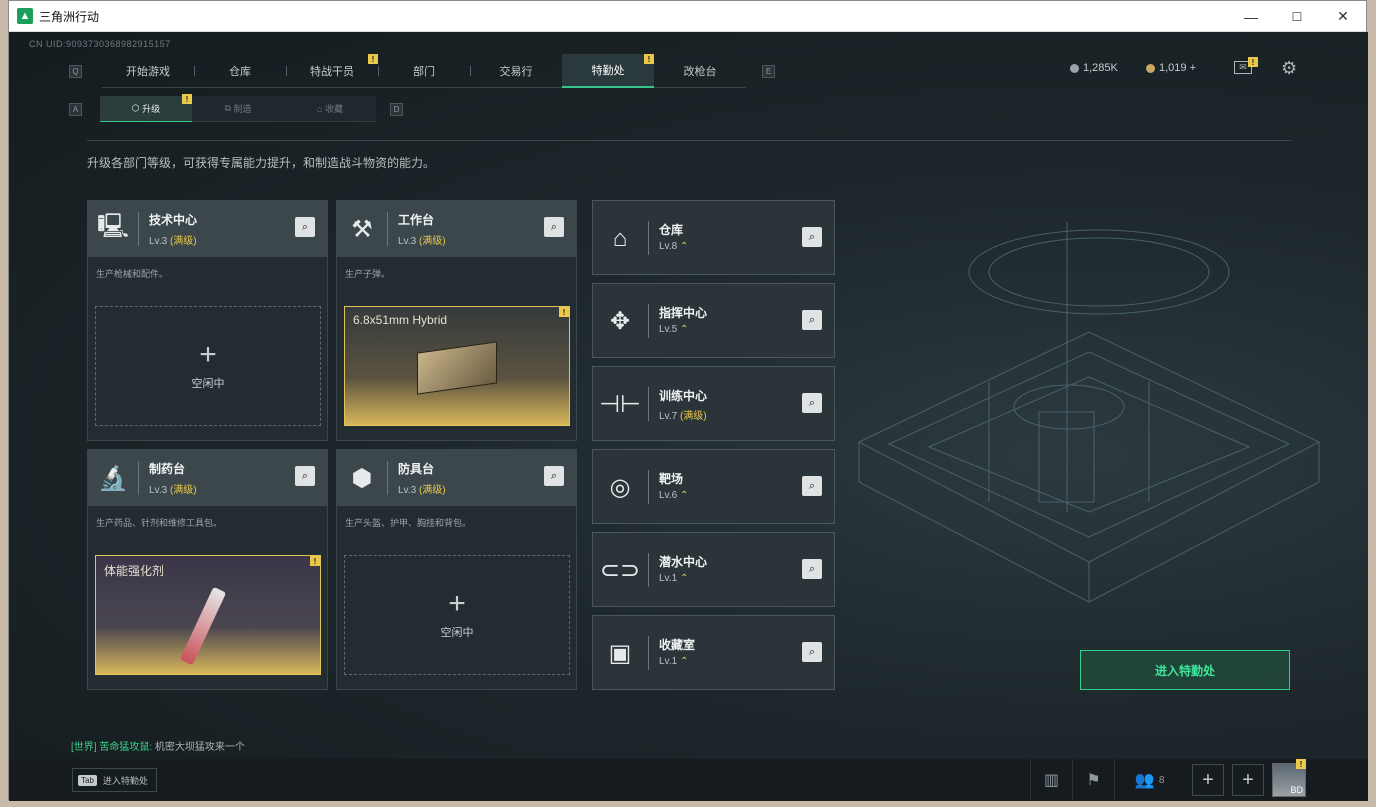 The height and width of the screenshot is (807, 1376). Describe the element at coordinates (132, 274) in the screenshot. I see `card-description: 生产枪械和配件。` at that location.